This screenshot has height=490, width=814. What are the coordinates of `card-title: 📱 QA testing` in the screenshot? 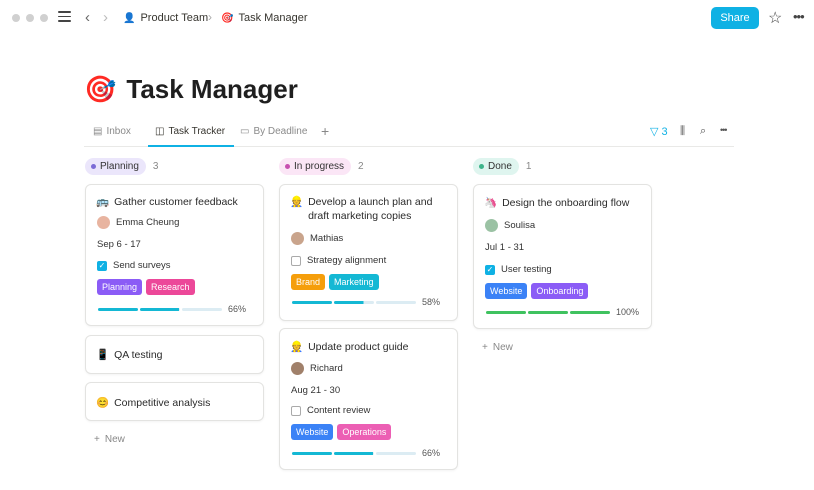 It's located at (129, 355).